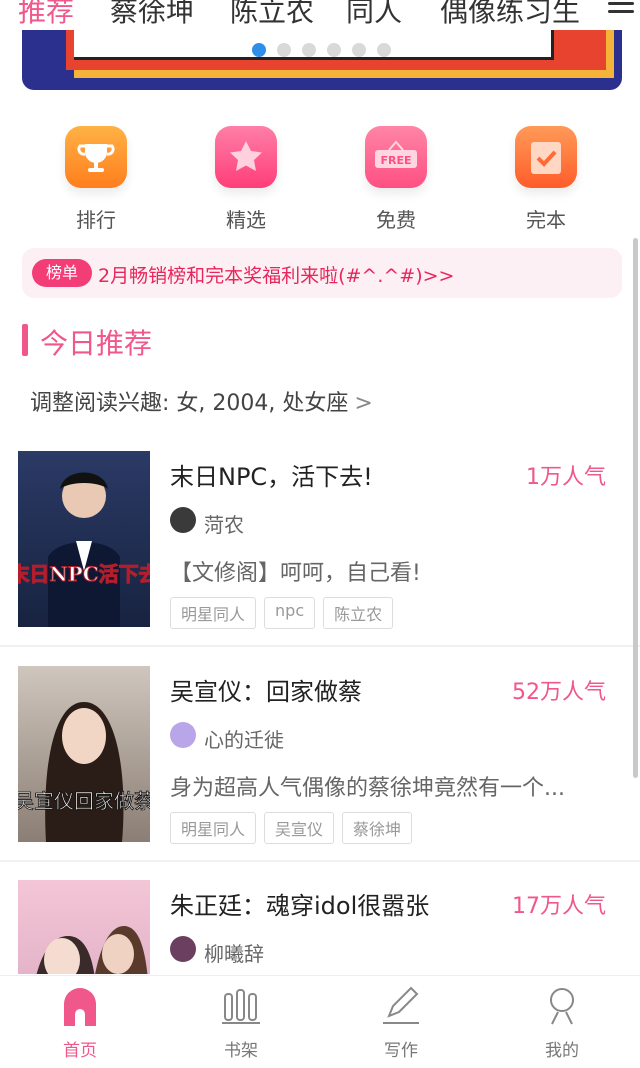  Describe the element at coordinates (546, 157) in the screenshot. I see `check-doc-icon` at that location.